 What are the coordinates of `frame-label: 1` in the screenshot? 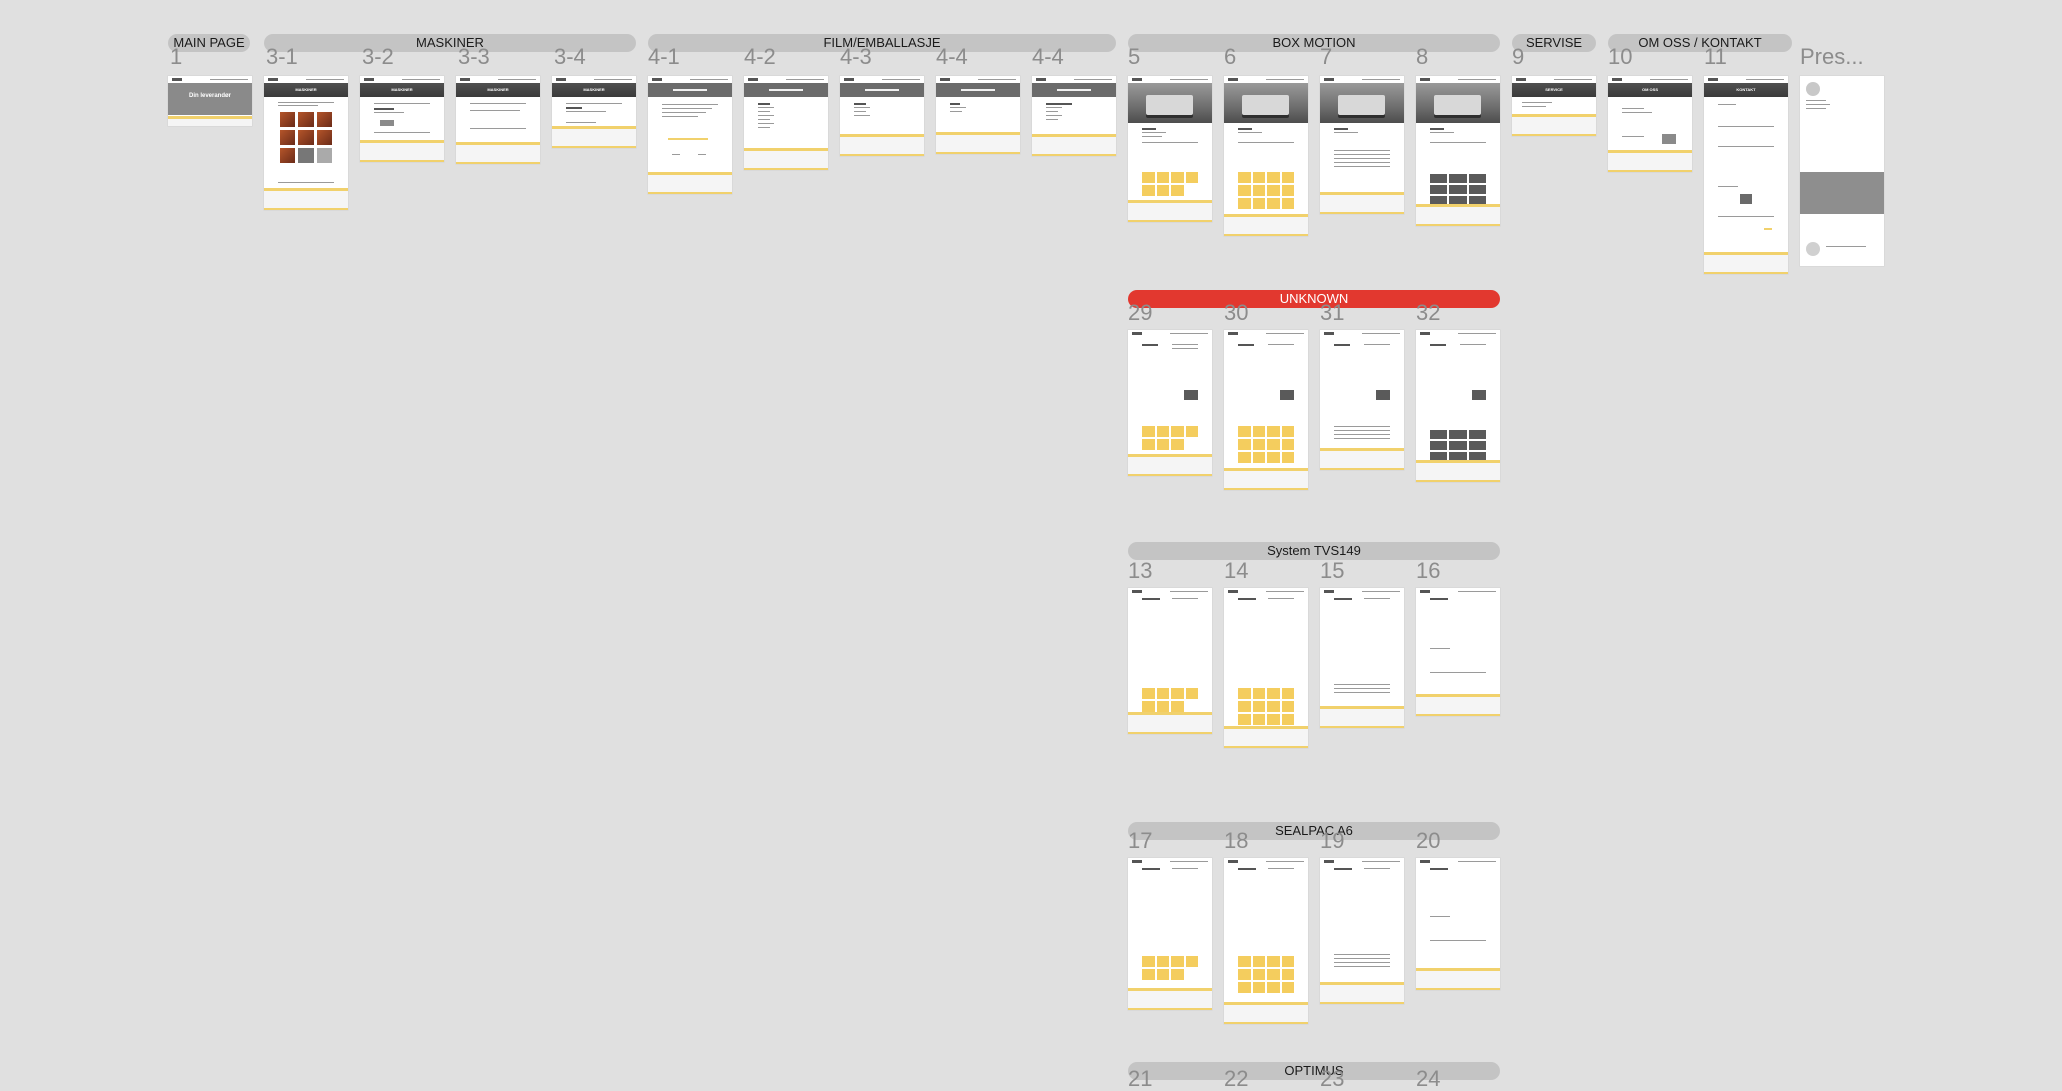 It's located at (176, 57).